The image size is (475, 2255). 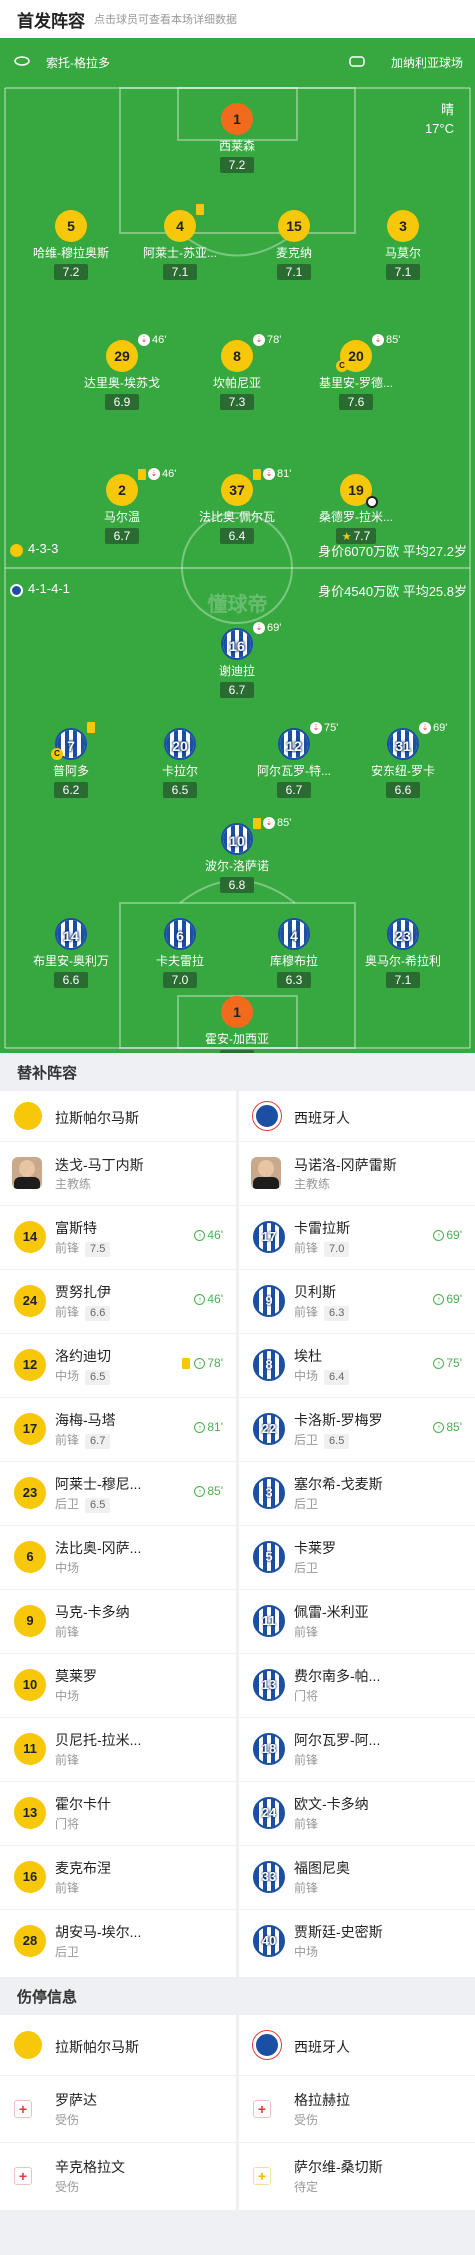 What do you see at coordinates (76, 2100) in the screenshot?
I see `injured-player-name: 罗萨达` at bounding box center [76, 2100].